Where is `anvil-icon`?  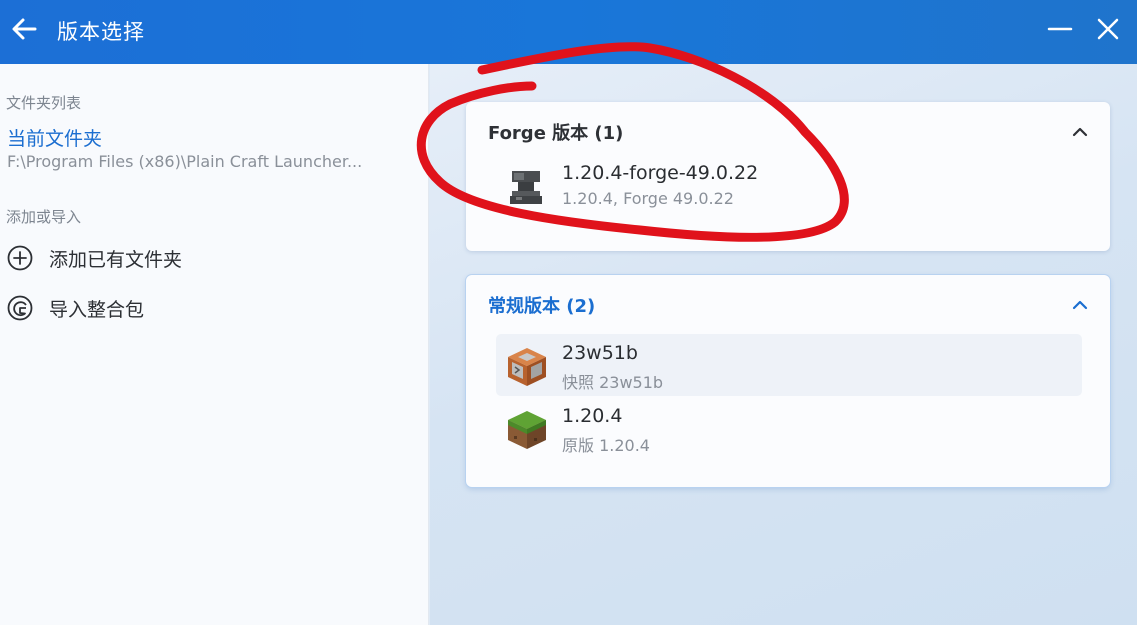
anvil-icon is located at coordinates (526, 187).